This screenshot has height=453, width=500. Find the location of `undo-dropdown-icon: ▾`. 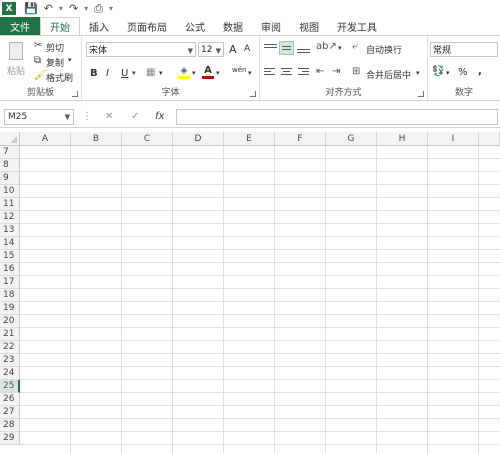

undo-dropdown-icon: ▾ is located at coordinates (61, 8).